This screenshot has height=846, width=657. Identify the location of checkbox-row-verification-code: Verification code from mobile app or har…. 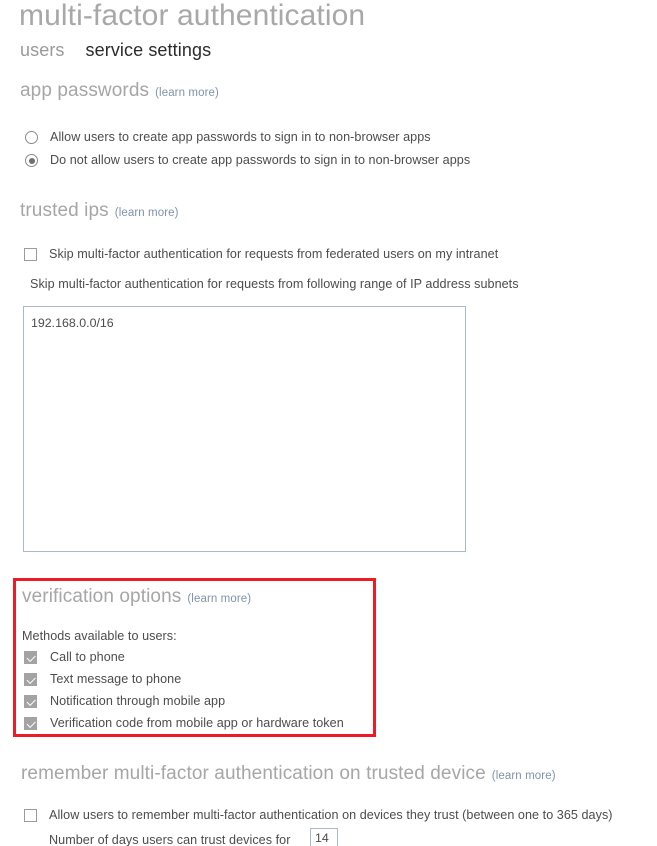
(184, 723).